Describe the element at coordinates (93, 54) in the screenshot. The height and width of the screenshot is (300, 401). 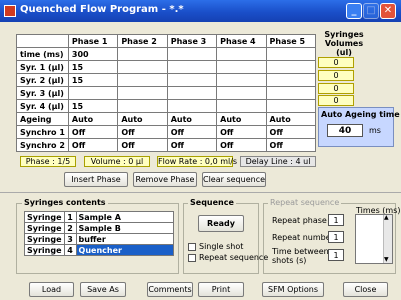
I see `grid-cell: 300` at that location.